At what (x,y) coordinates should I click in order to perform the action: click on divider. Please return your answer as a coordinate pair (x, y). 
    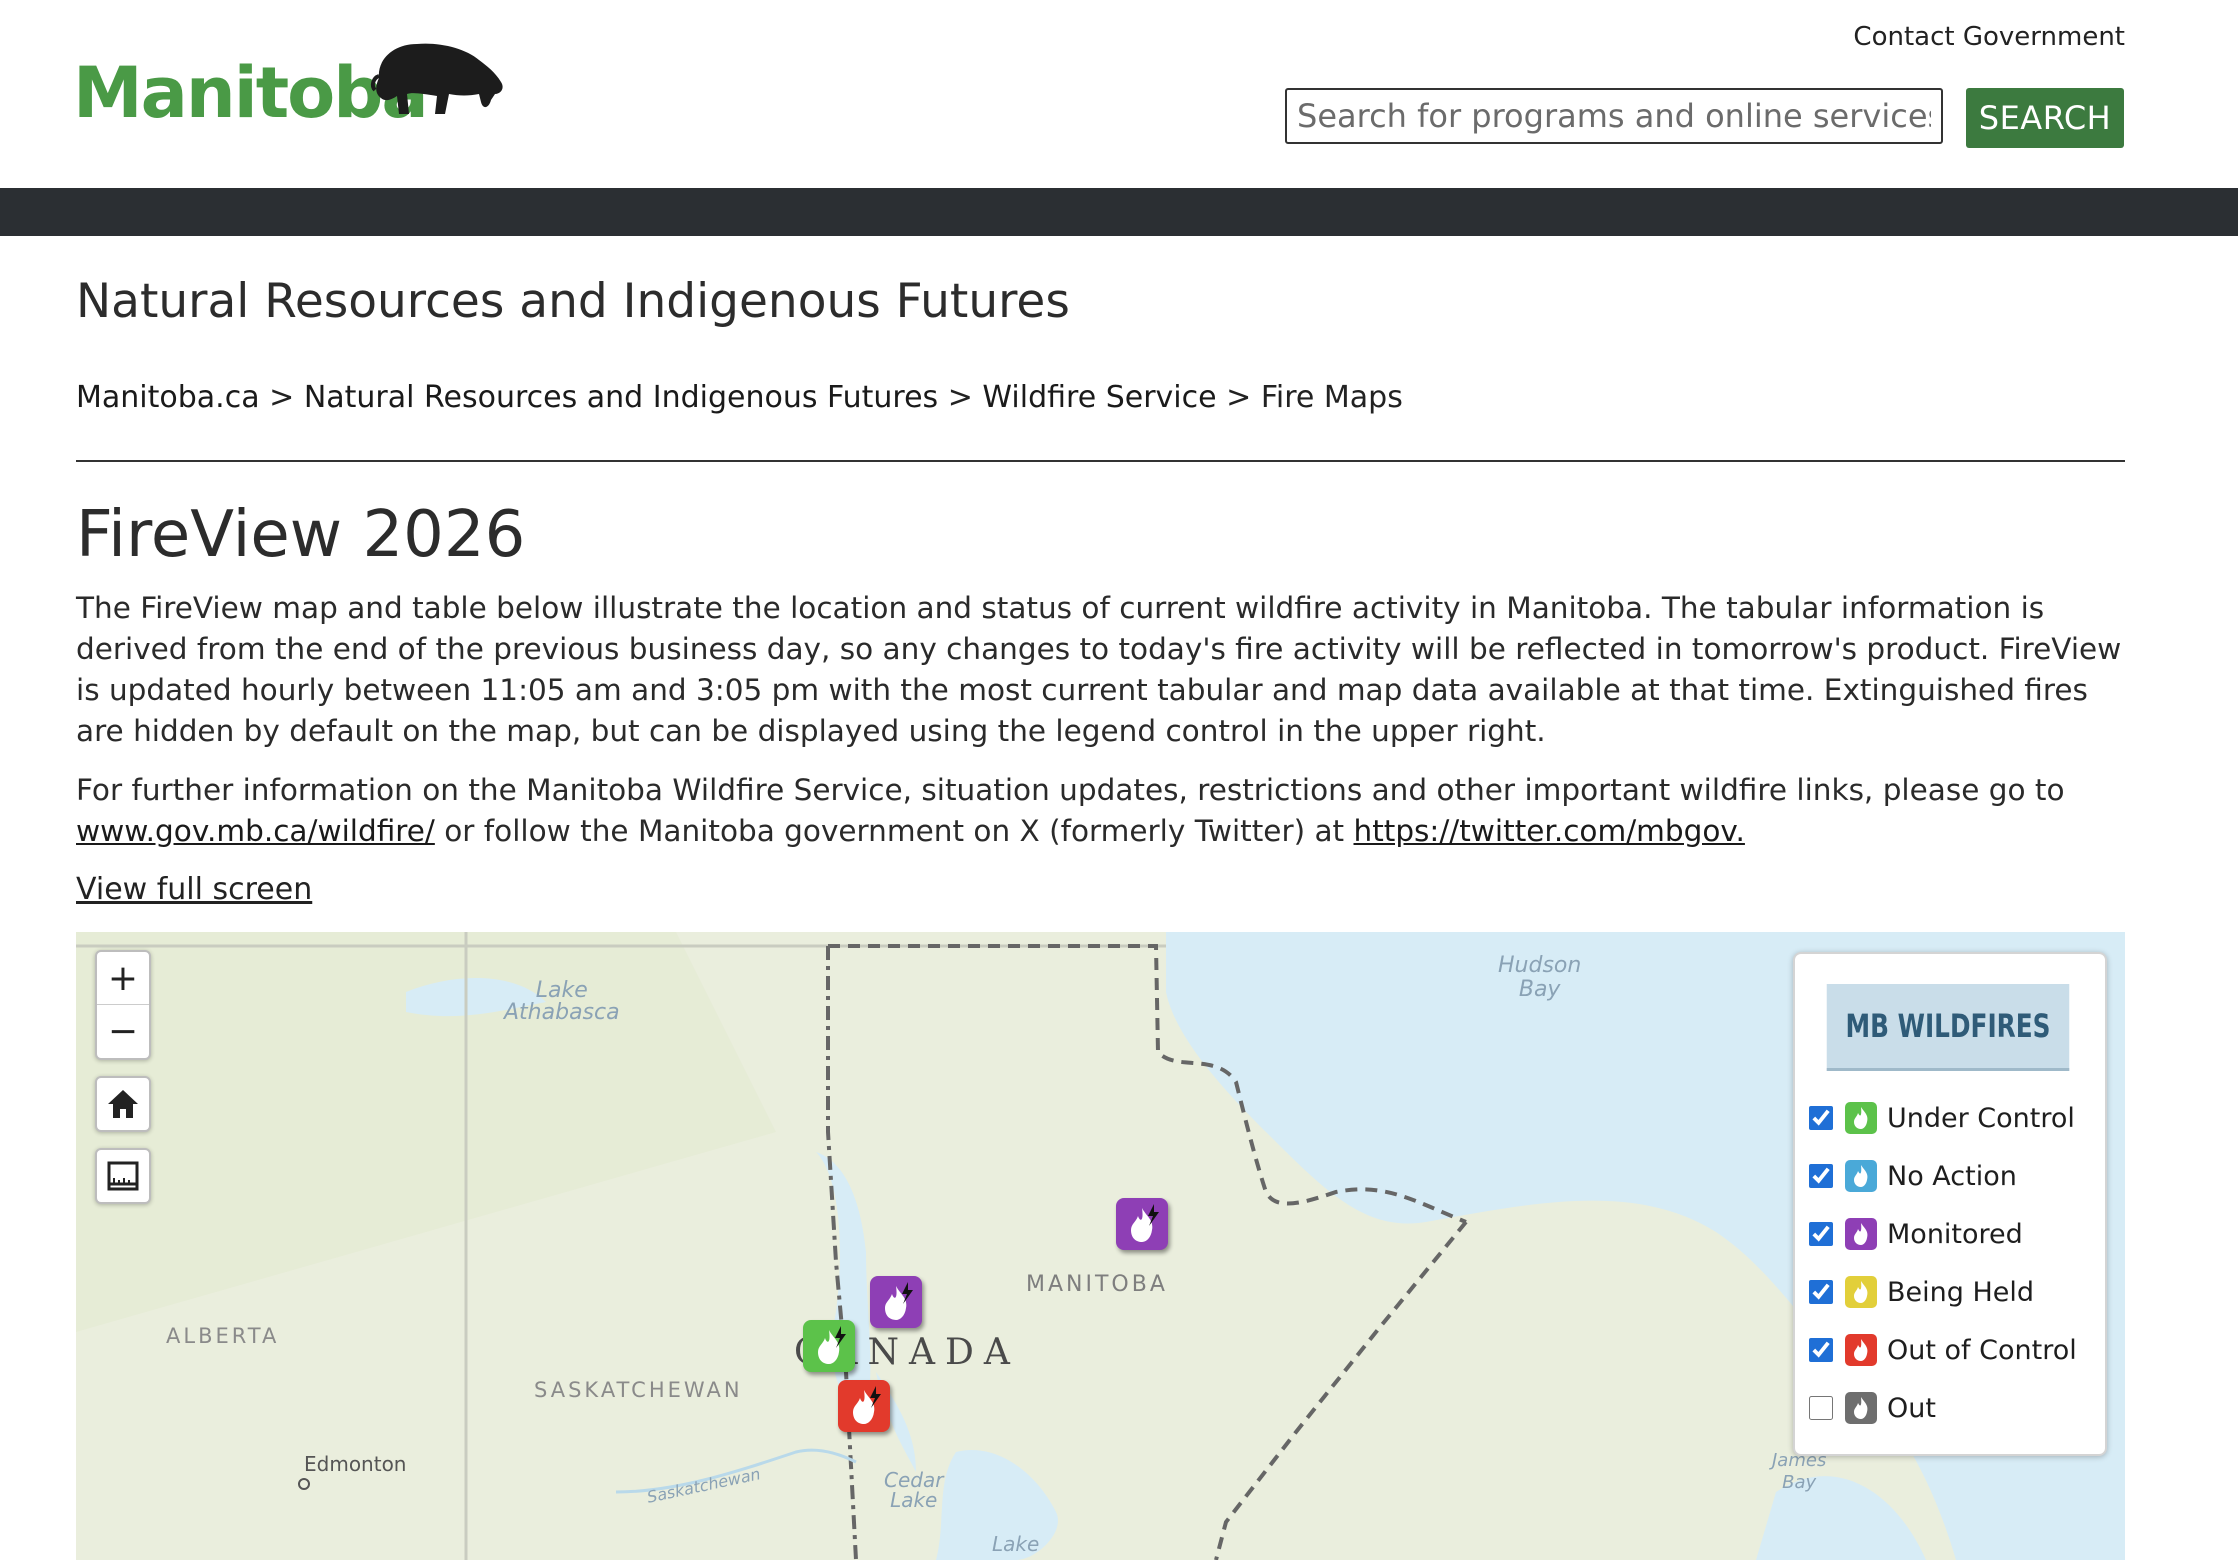
    Looking at the image, I should click on (1100, 461).